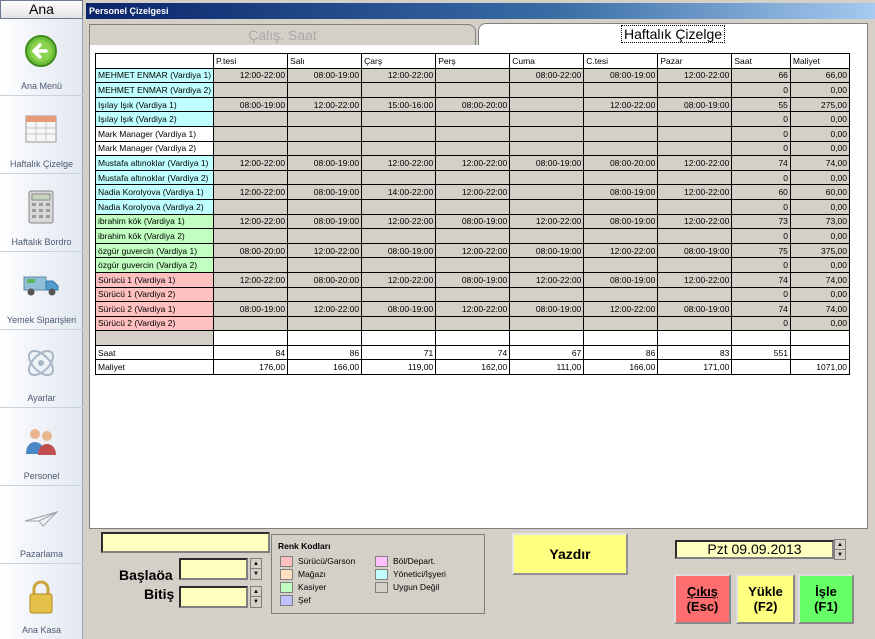 The height and width of the screenshot is (639, 875). I want to click on employee-name-cell: Sürücü 1 (Vardiya 1), so click(154, 279).